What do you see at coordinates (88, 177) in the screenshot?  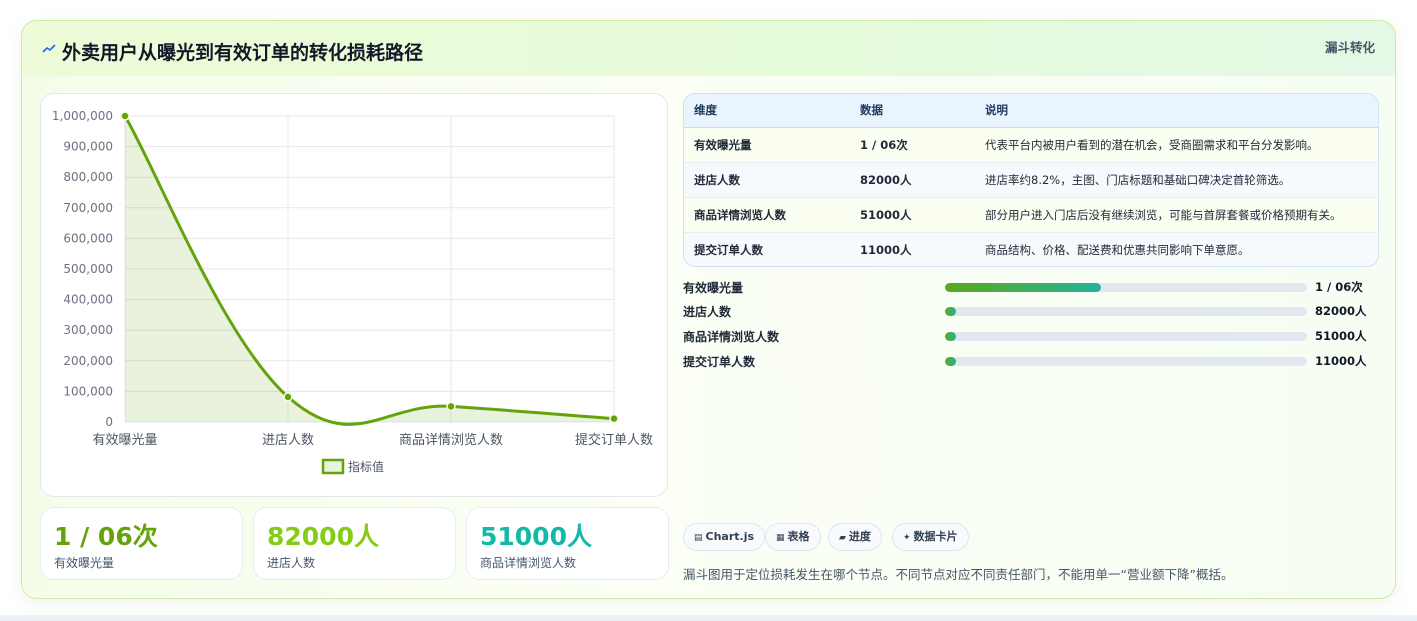 I see `y-tick-label: 800,000` at bounding box center [88, 177].